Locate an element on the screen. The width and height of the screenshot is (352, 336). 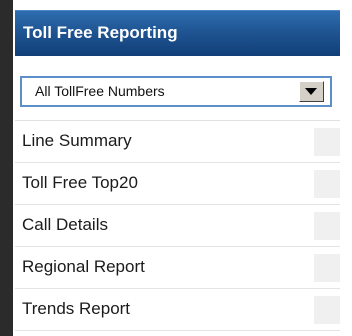
panel-title: Toll Free Reporting is located at coordinates (100, 32).